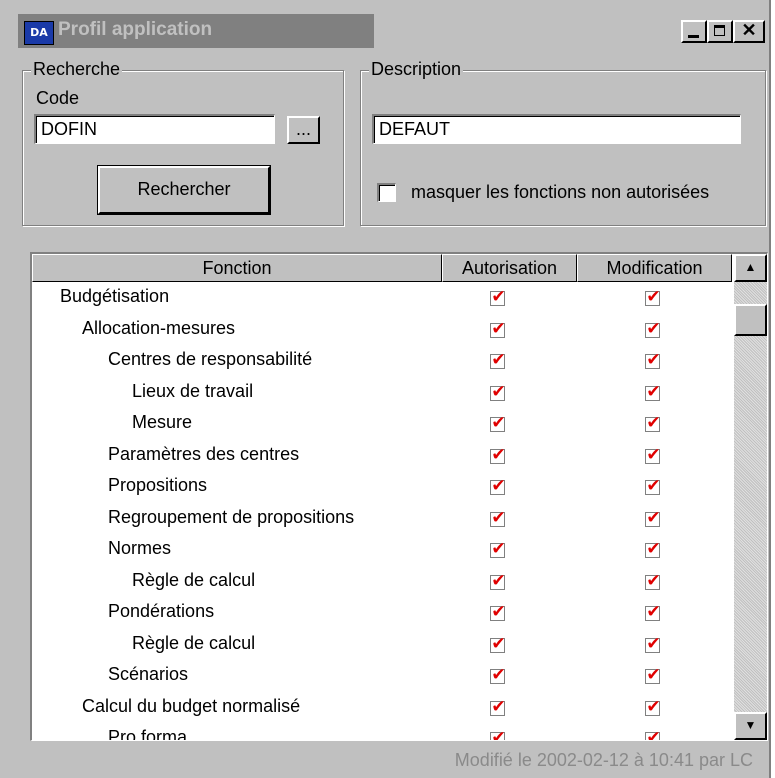  What do you see at coordinates (654, 268) in the screenshot?
I see `column-header-modification: Modification` at bounding box center [654, 268].